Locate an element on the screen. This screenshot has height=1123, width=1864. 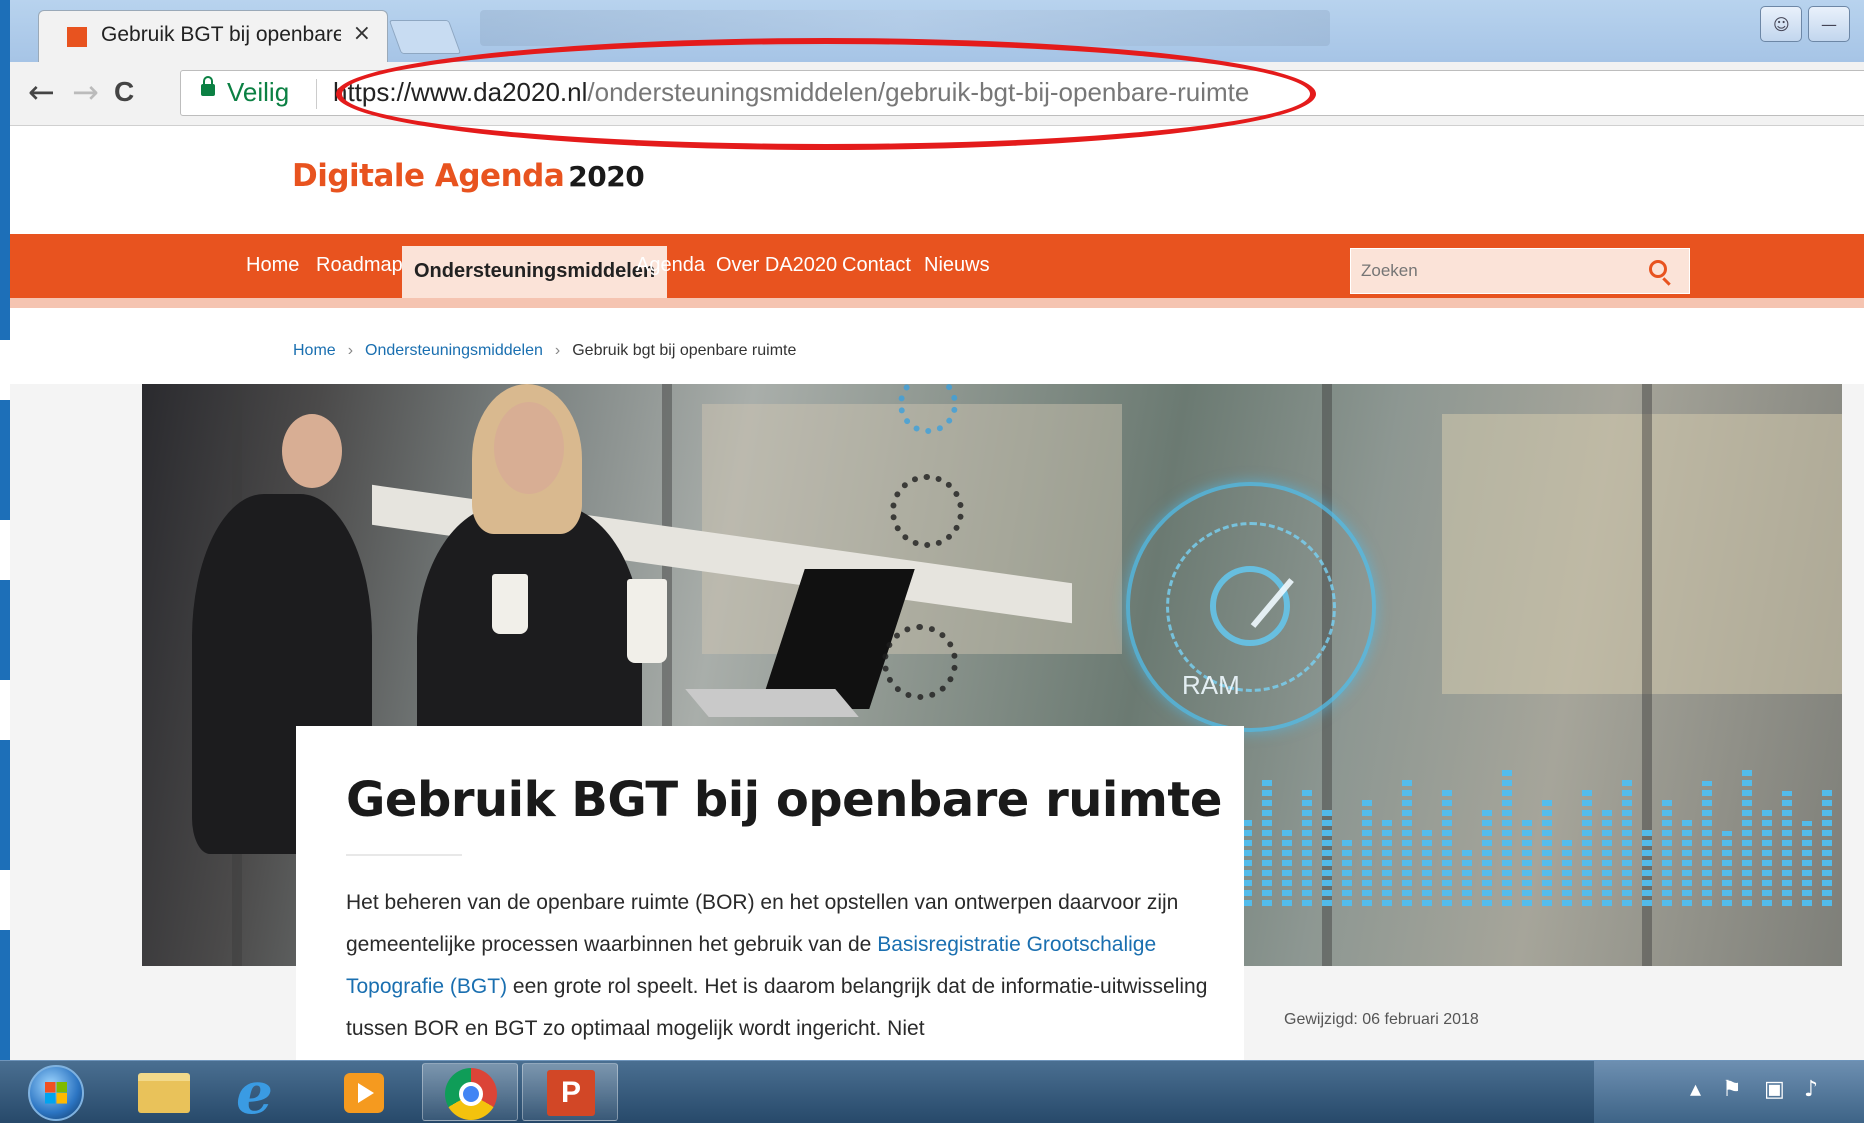
nav-item-agenda: Agenda is located at coordinates (670, 271).